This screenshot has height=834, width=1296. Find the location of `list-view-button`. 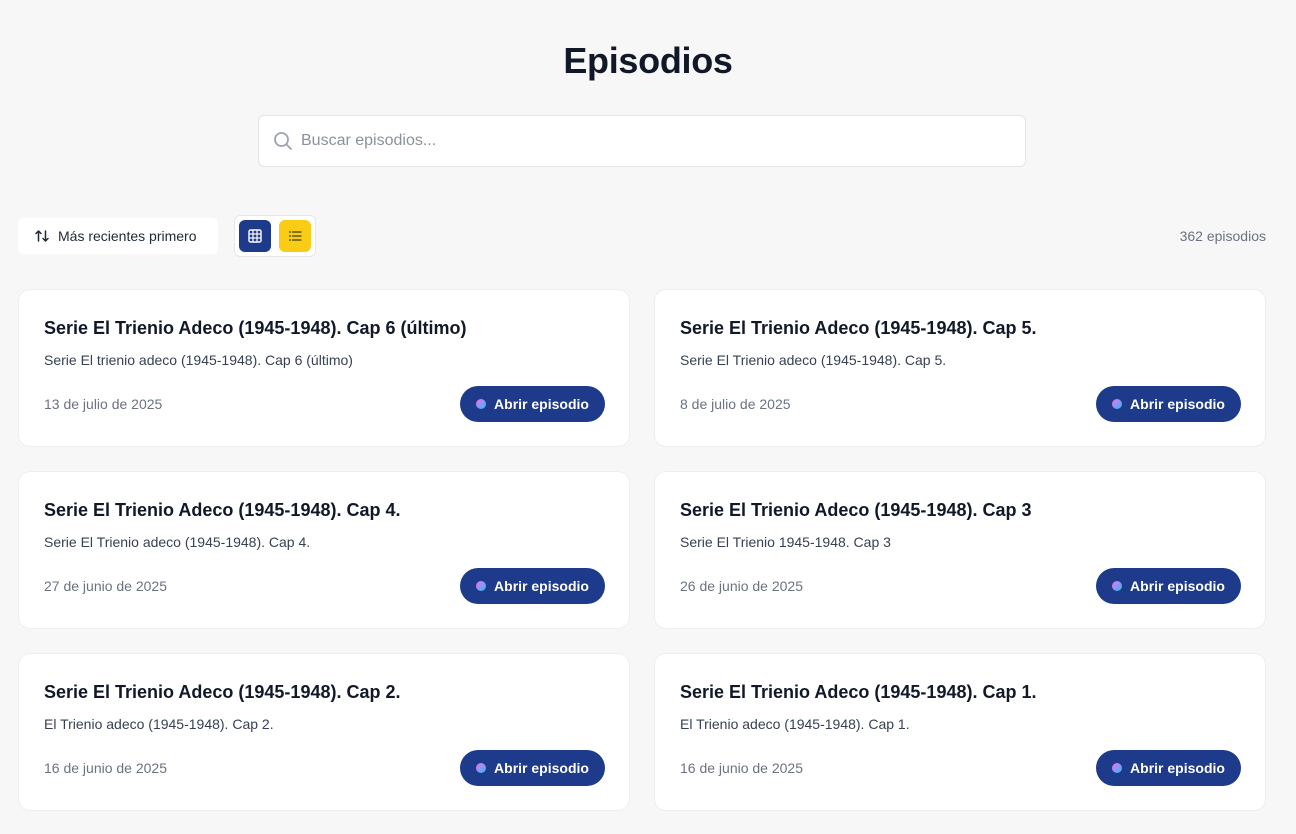

list-view-button is located at coordinates (295, 236).